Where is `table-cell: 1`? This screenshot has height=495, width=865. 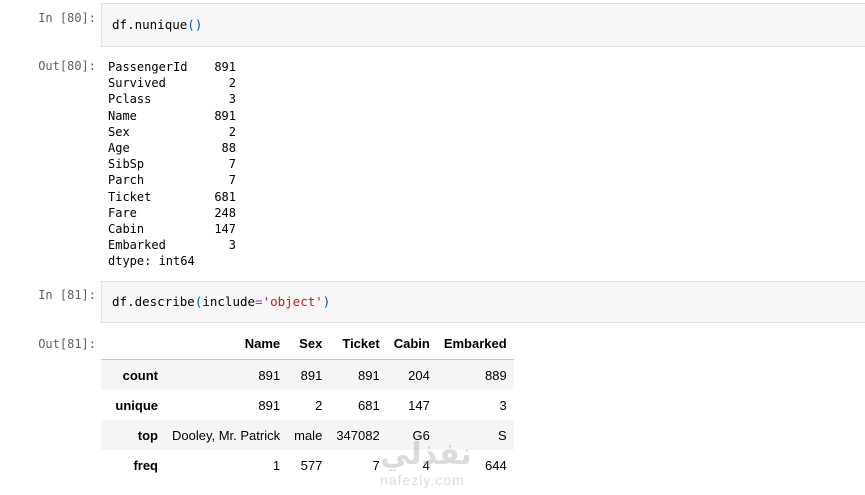 table-cell: 1 is located at coordinates (276, 465).